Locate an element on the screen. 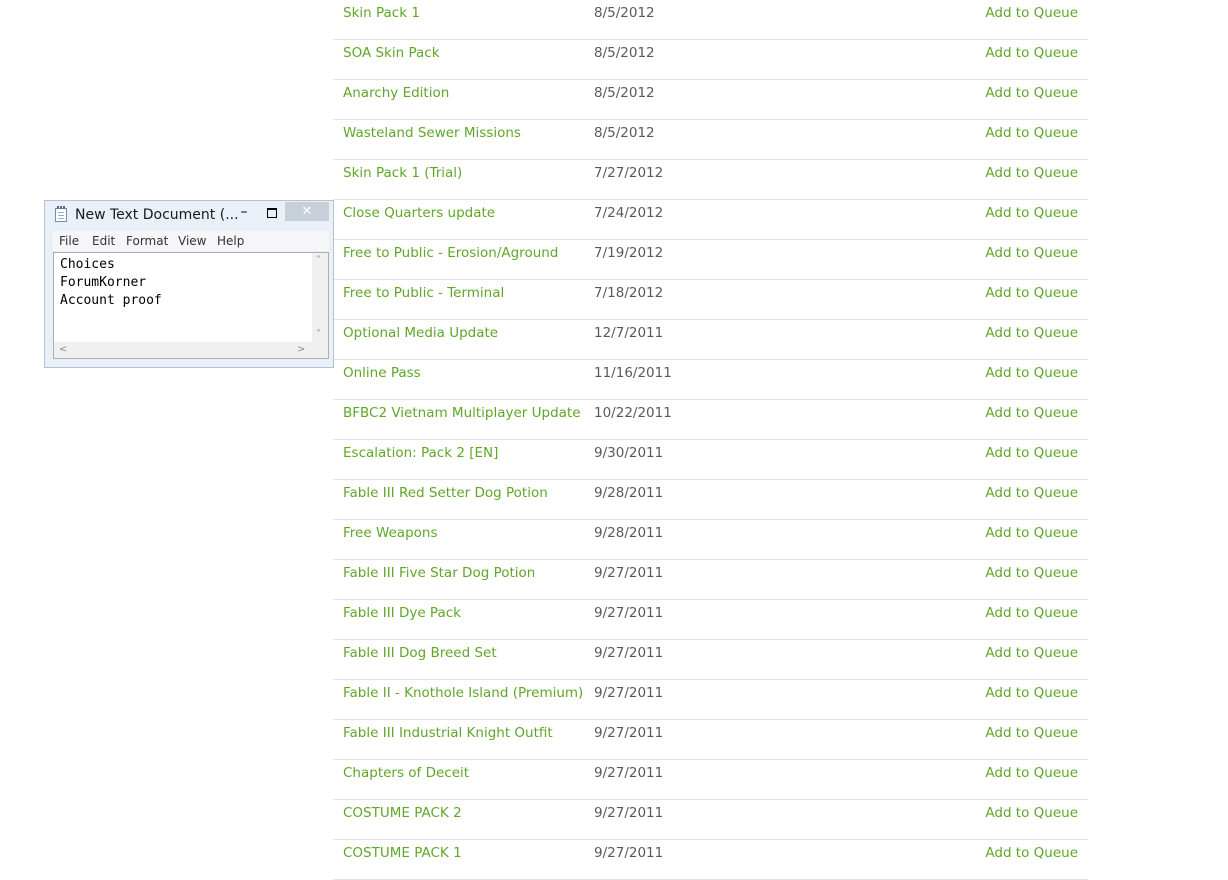 Image resolution: width=1228 pixels, height=880 pixels. menu-help: Help is located at coordinates (230, 241).